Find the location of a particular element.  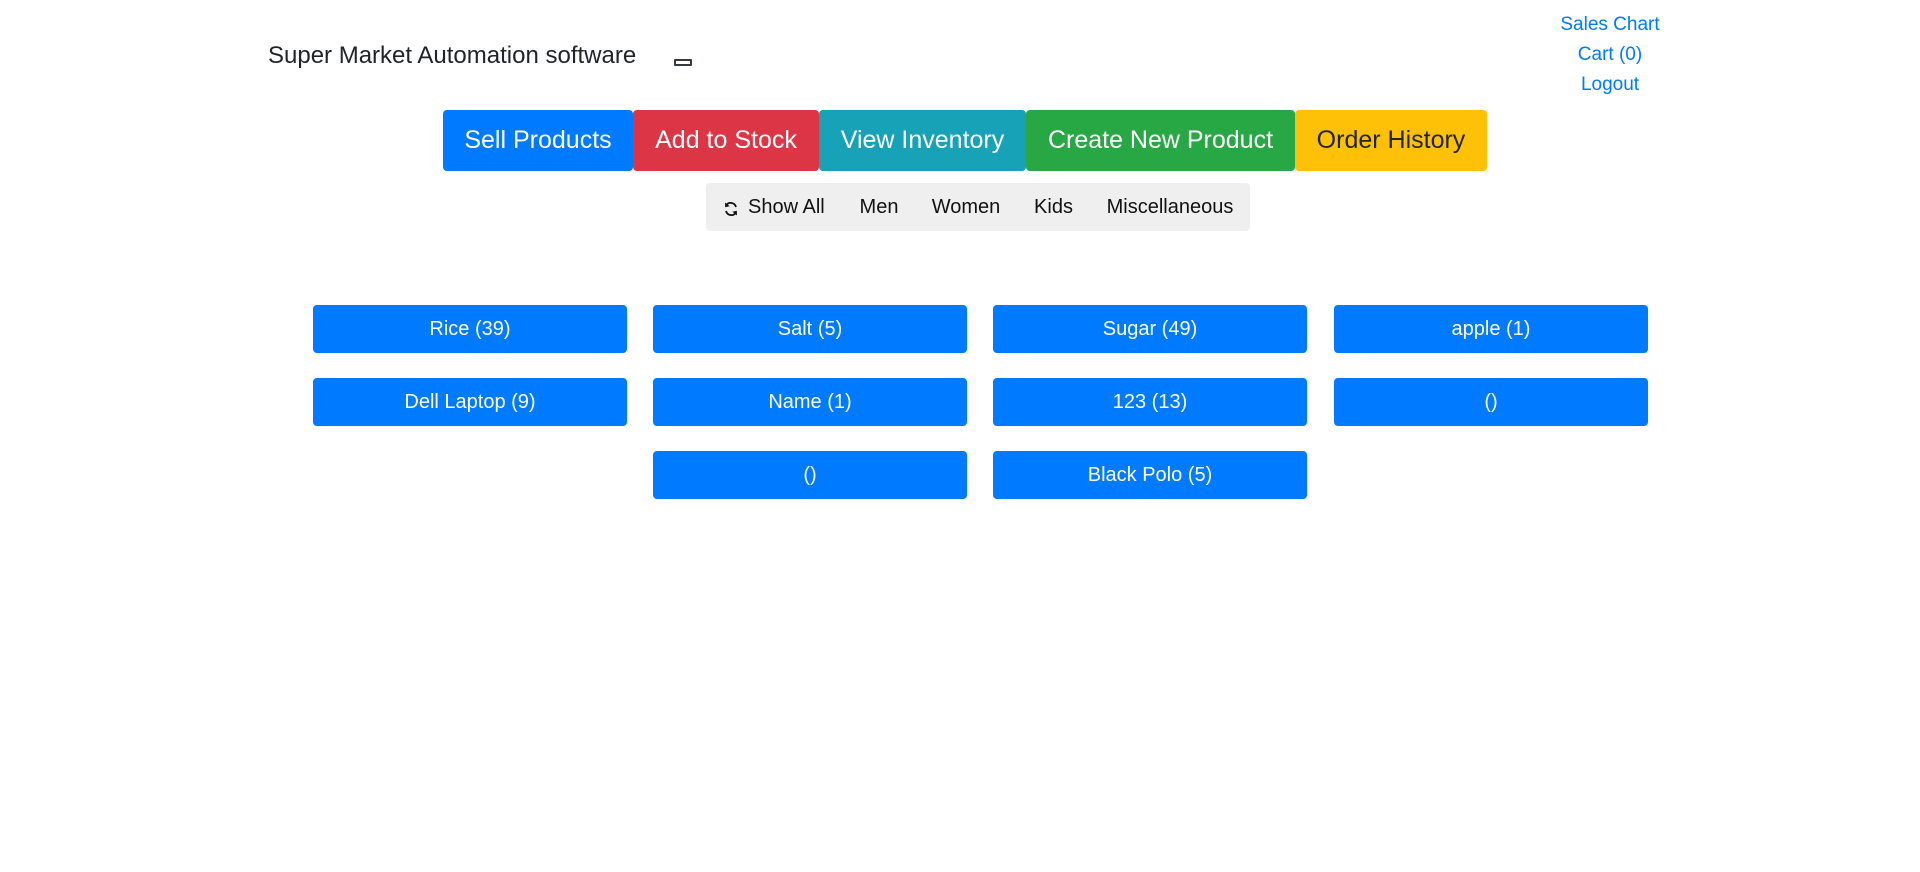

filter-show-all-button: Show All is located at coordinates (774, 207).